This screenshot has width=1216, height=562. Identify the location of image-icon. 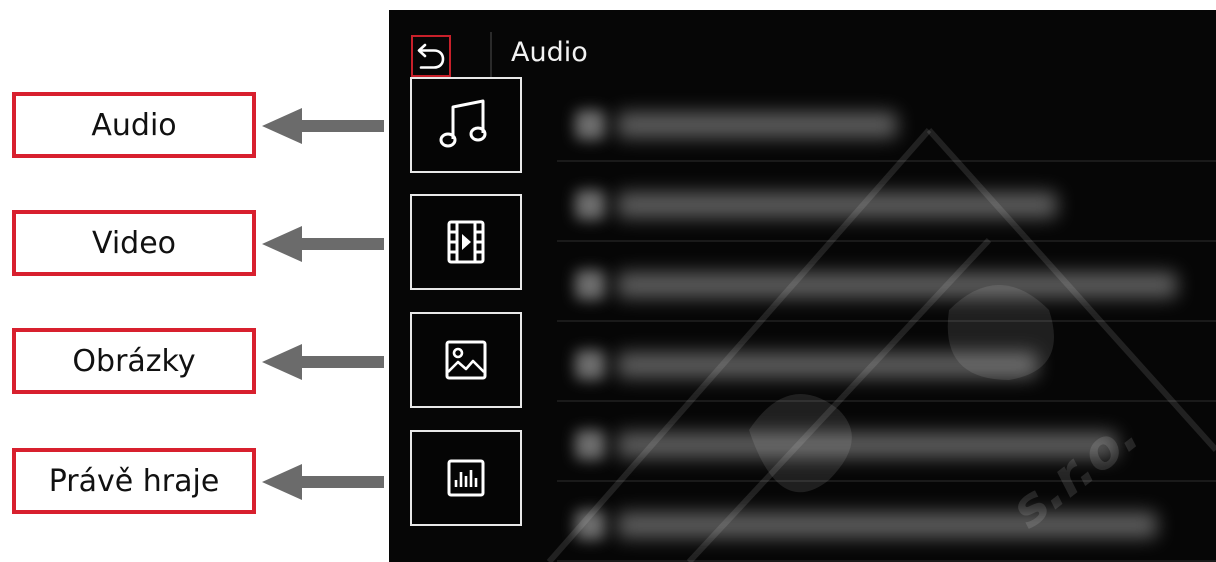
(466, 360).